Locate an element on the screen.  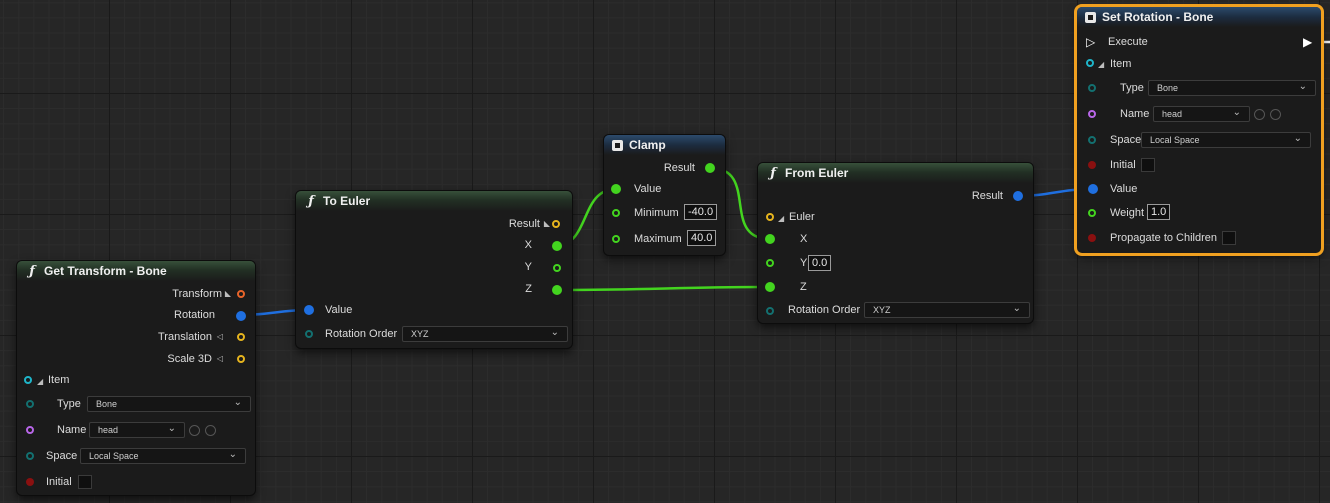
x-output-pin is located at coordinates (557, 246).